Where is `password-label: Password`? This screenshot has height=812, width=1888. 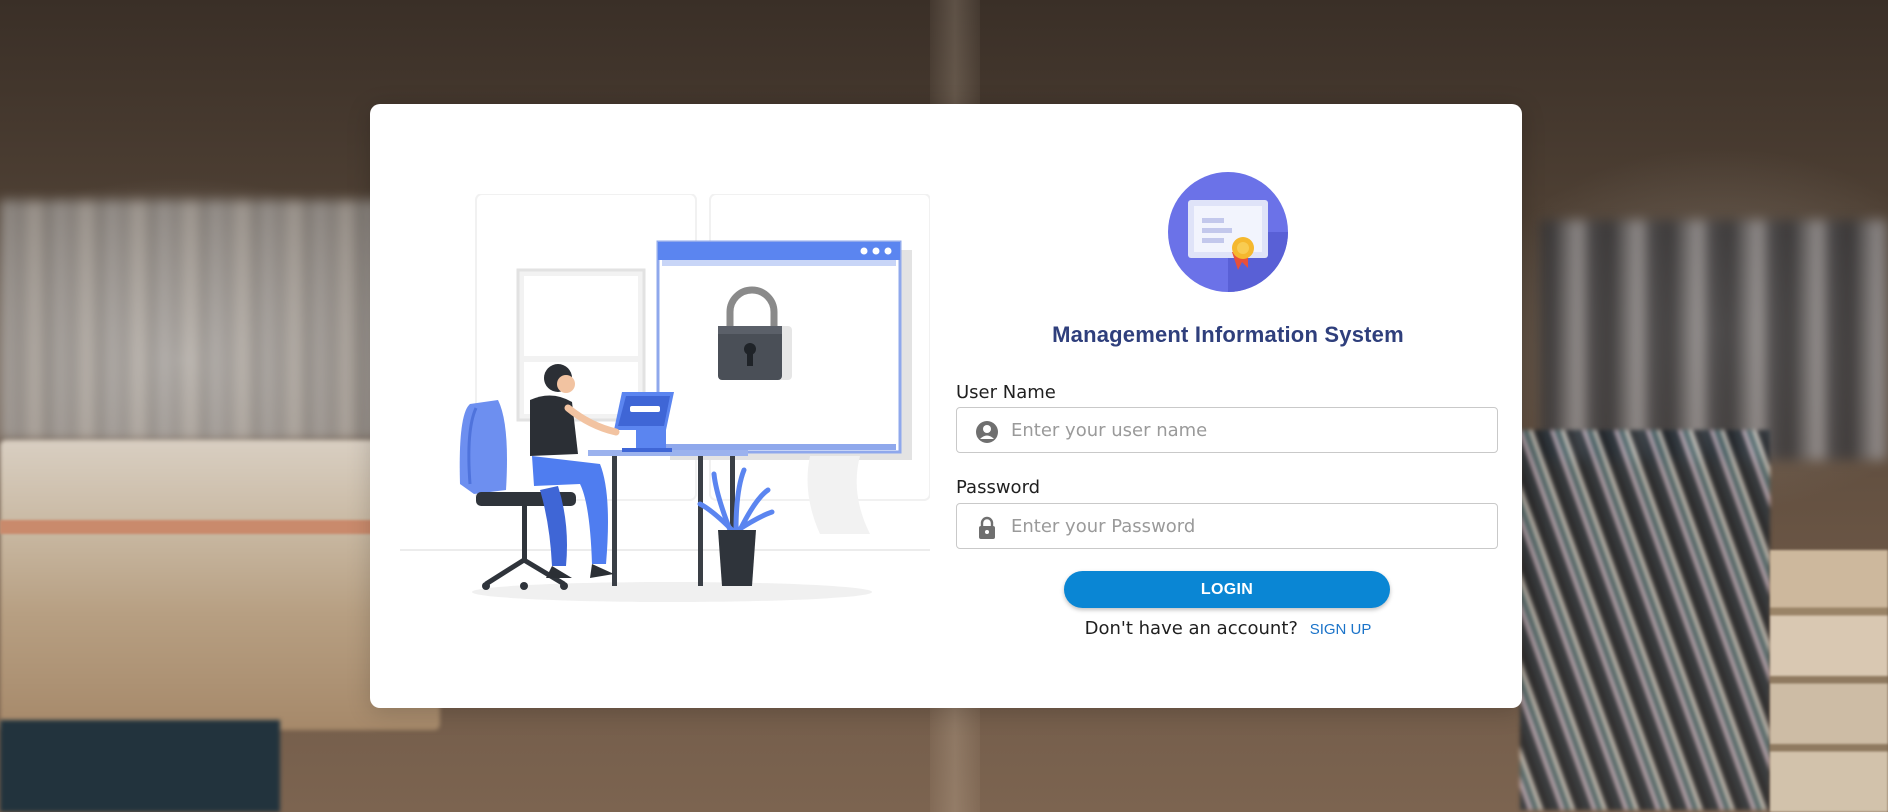
password-label: Password is located at coordinates (998, 487).